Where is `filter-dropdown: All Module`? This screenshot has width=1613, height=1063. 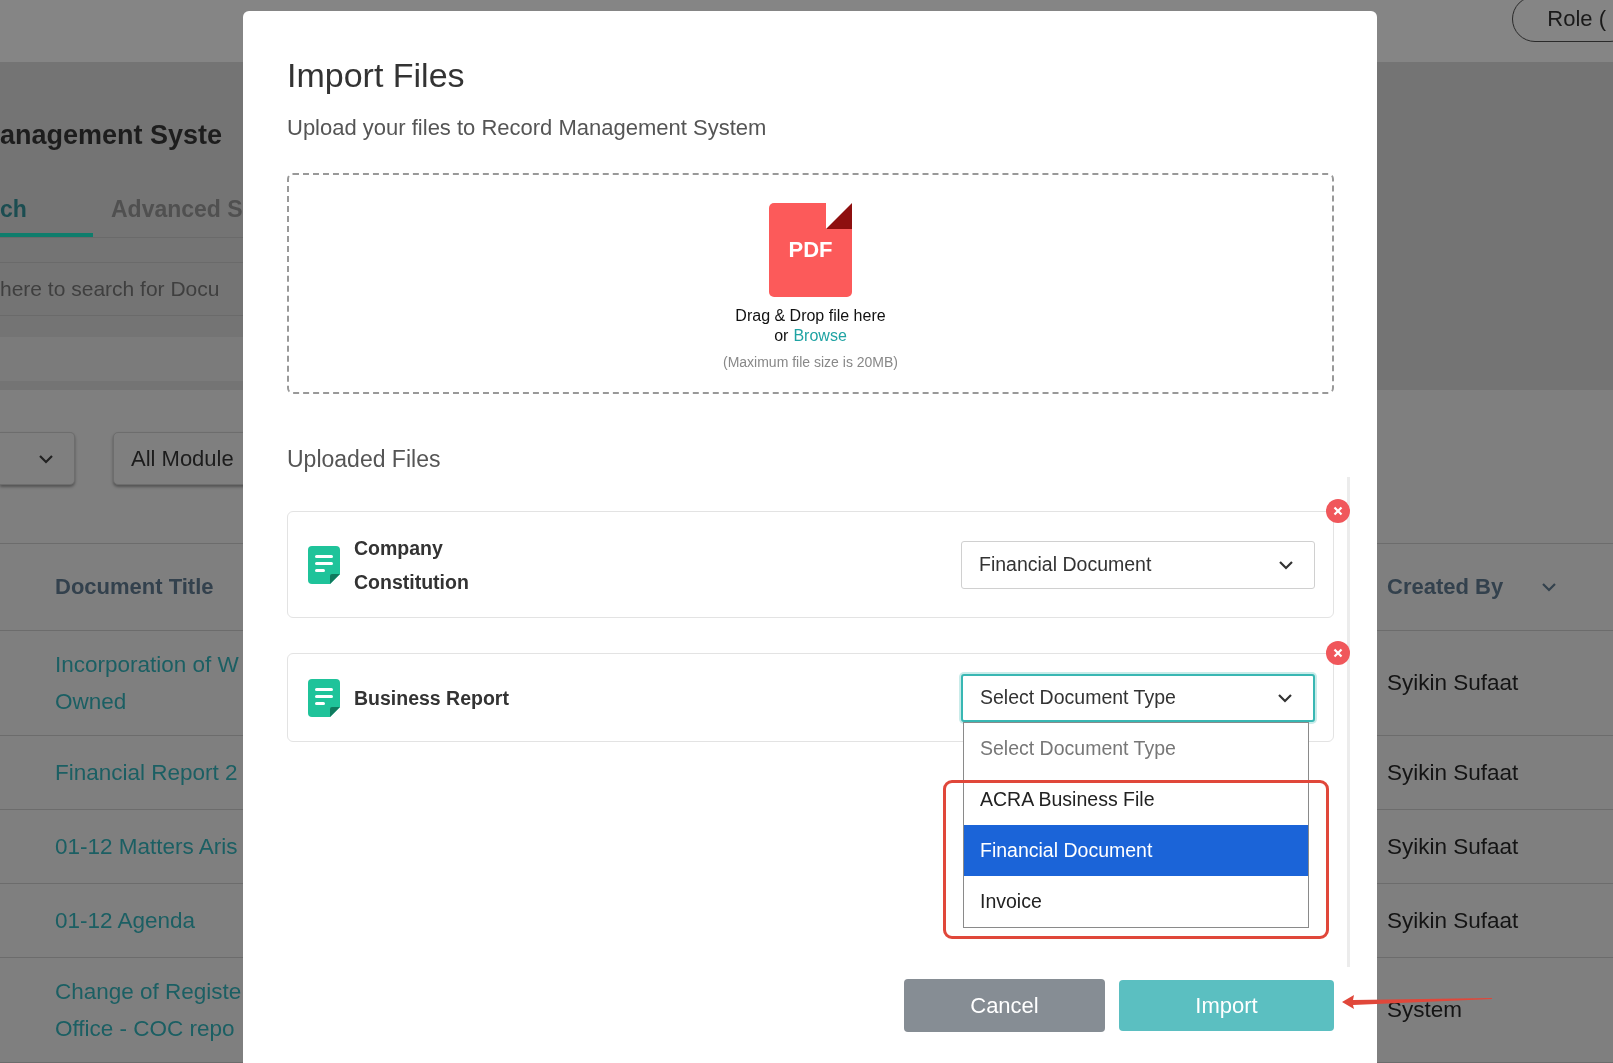 filter-dropdown: All Module is located at coordinates (178, 458).